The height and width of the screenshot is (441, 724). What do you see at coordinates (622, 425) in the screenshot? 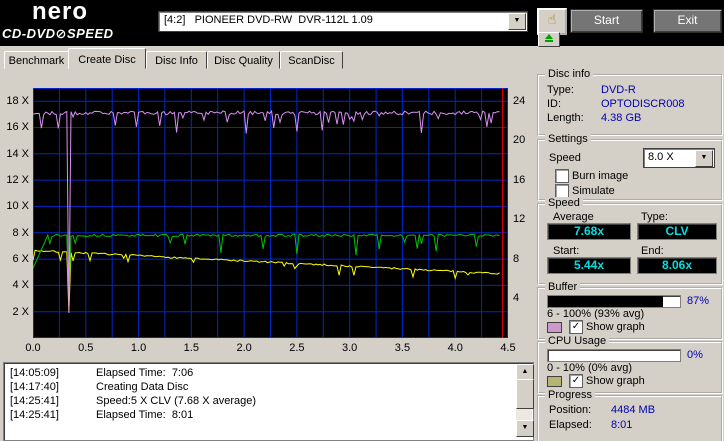
I see `elapsed-value: 8:01` at bounding box center [622, 425].